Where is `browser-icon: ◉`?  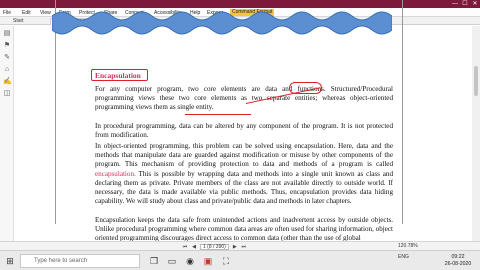
browser-icon: ◉ is located at coordinates (190, 261).